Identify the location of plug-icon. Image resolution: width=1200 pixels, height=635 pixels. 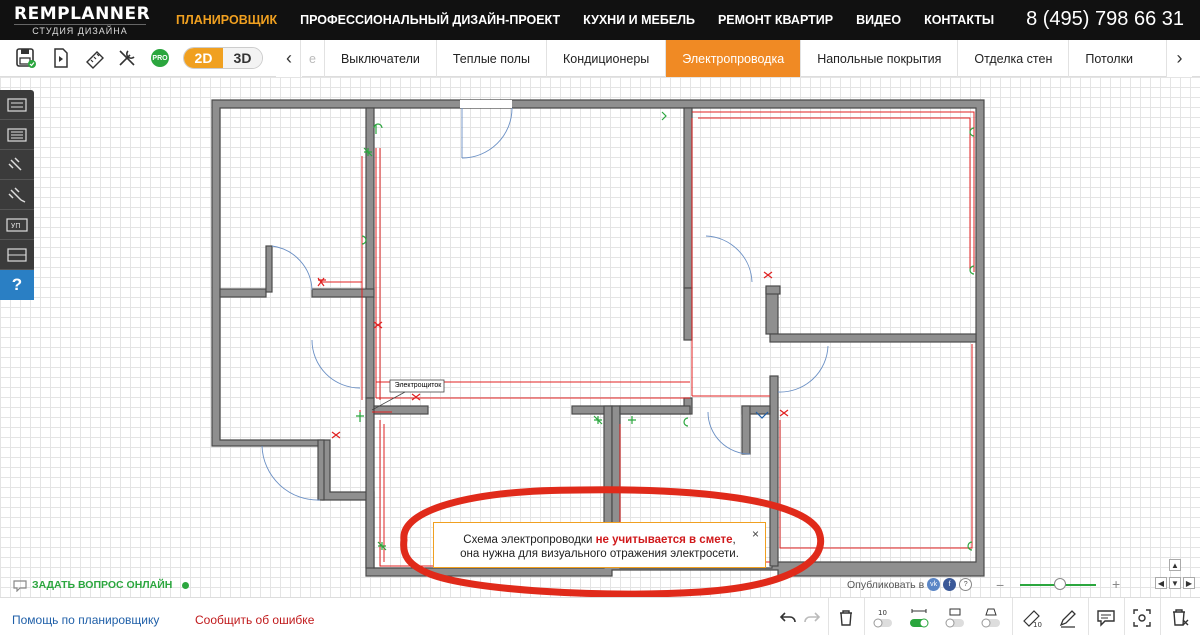
(17, 165).